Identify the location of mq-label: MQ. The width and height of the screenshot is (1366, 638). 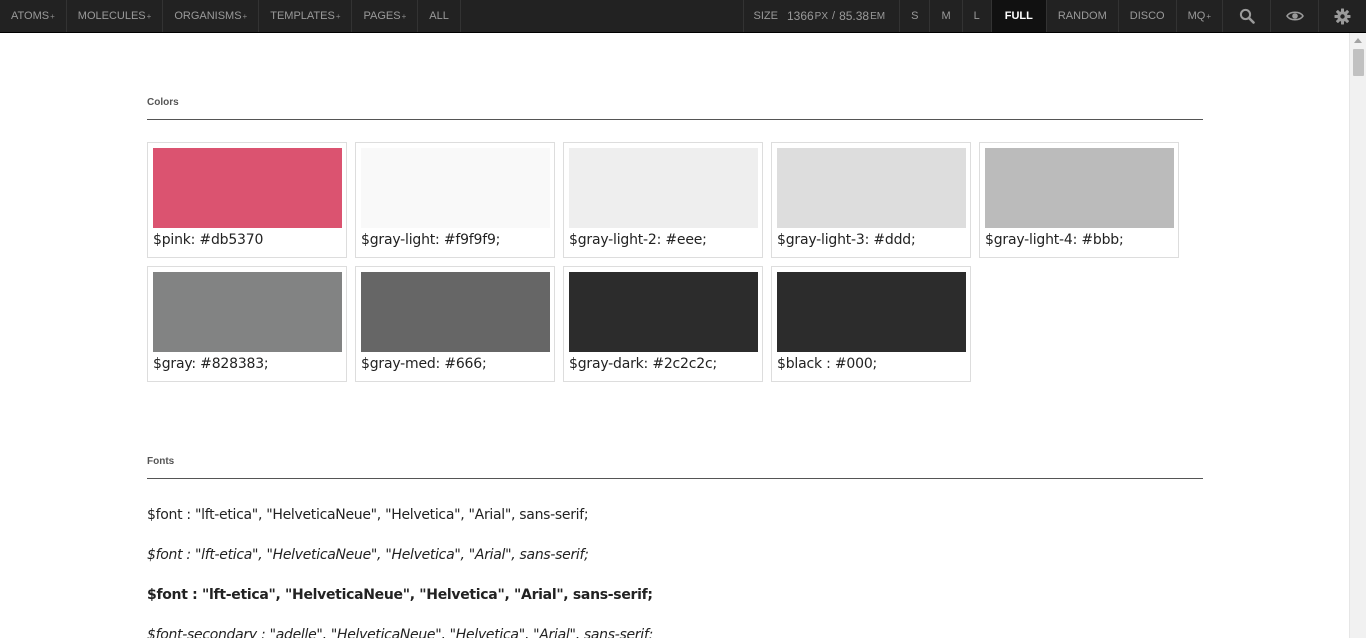
(1196, 16).